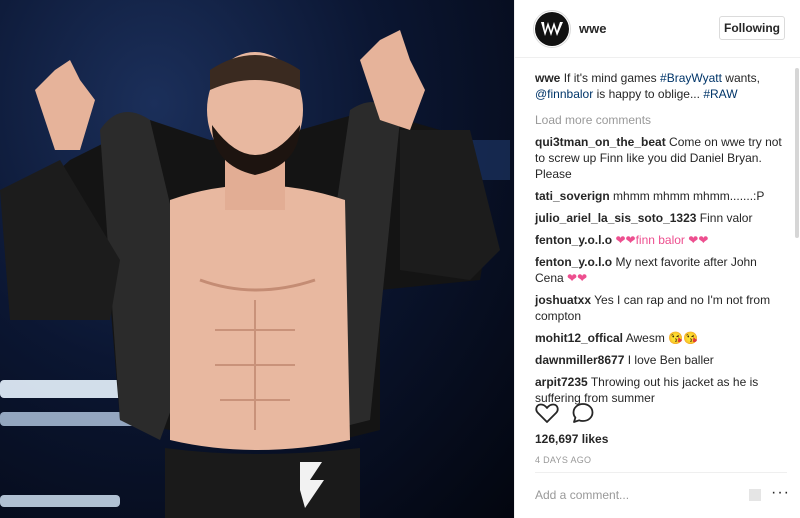 This screenshot has height=518, width=800. Describe the element at coordinates (661, 120) in the screenshot. I see `load-more-comments: Load more comments` at that location.